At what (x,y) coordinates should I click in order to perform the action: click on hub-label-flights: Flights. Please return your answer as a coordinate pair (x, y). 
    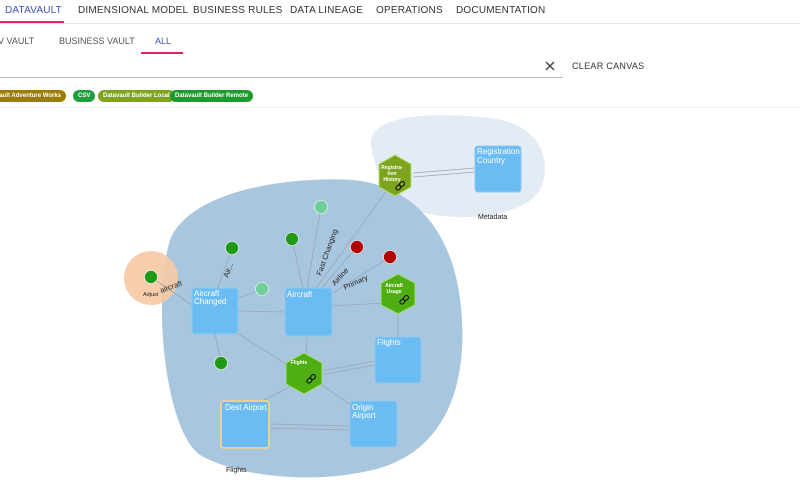
    Looking at the image, I should click on (389, 342).